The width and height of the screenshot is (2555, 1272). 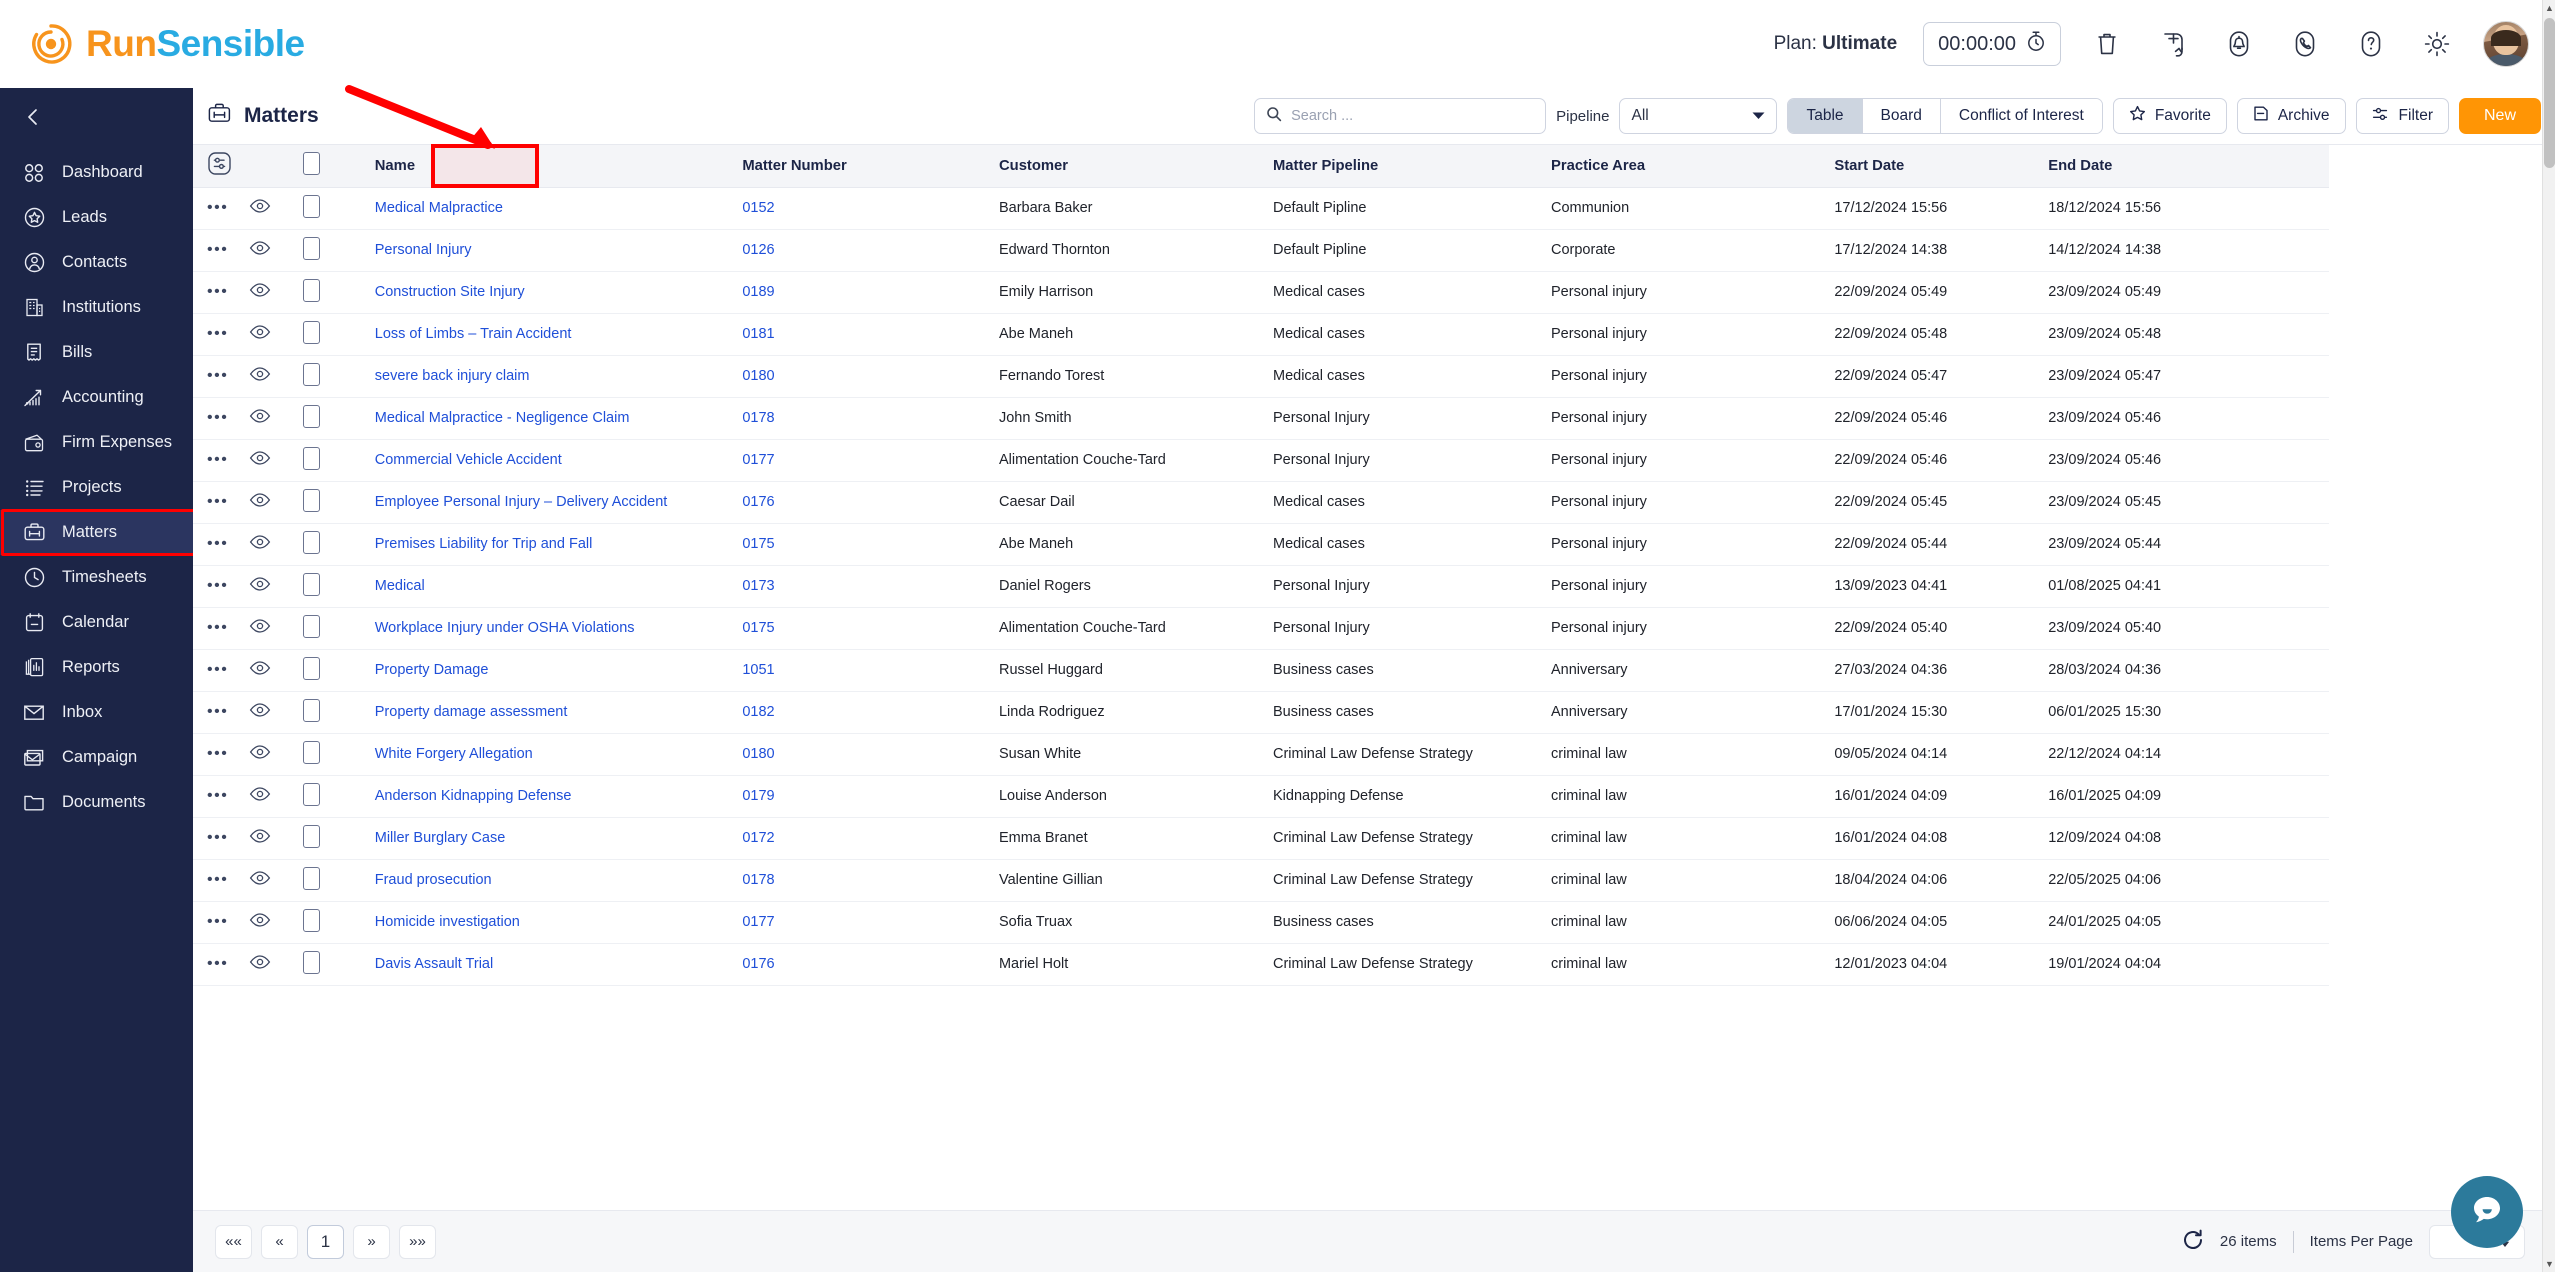 What do you see at coordinates (758, 250) in the screenshot?
I see `matter-number-link: 0126` at bounding box center [758, 250].